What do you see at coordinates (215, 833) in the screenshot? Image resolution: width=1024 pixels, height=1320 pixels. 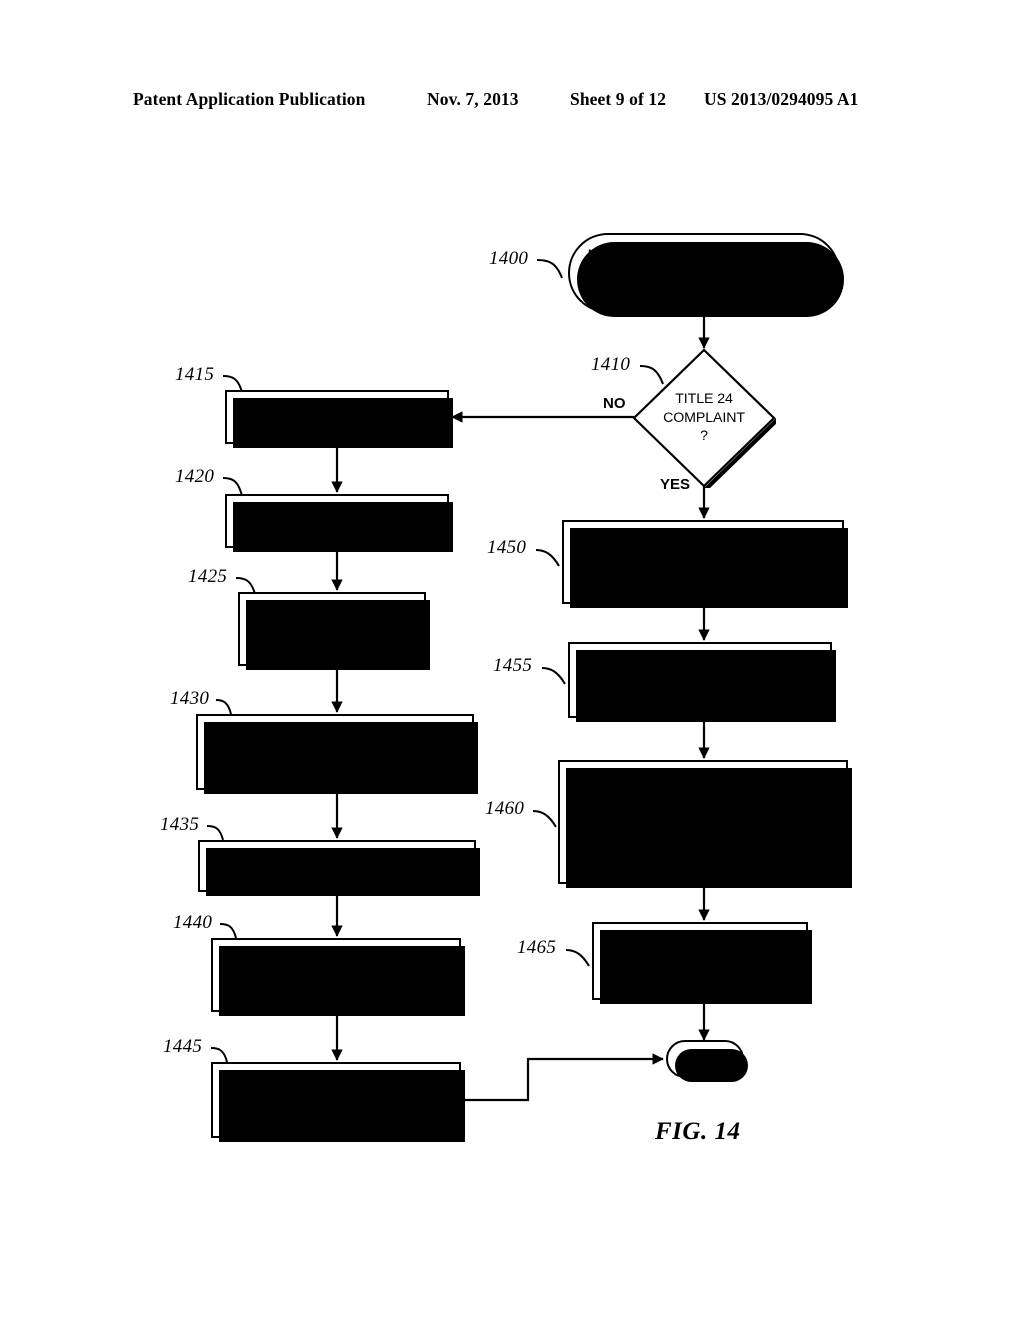 I see `refnum-1435-leader` at bounding box center [215, 833].